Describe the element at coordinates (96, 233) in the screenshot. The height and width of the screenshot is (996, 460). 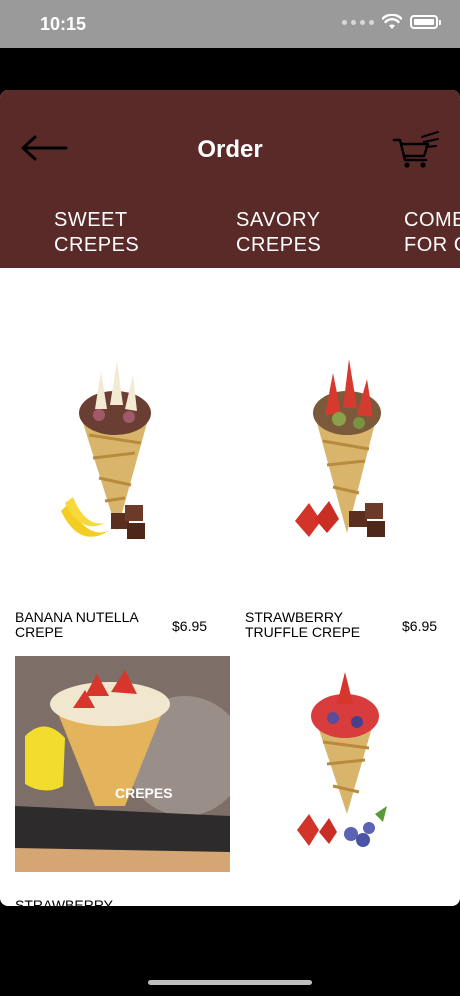
I see `tab-sweet-crepes: SWEET CREPES` at that location.